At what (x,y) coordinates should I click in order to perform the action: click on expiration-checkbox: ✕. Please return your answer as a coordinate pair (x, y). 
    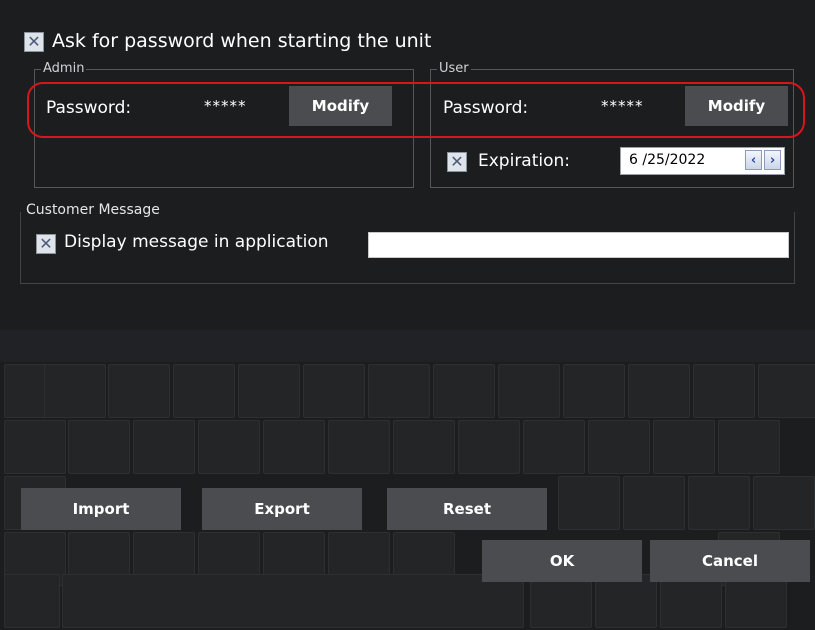
    Looking at the image, I should click on (457, 162).